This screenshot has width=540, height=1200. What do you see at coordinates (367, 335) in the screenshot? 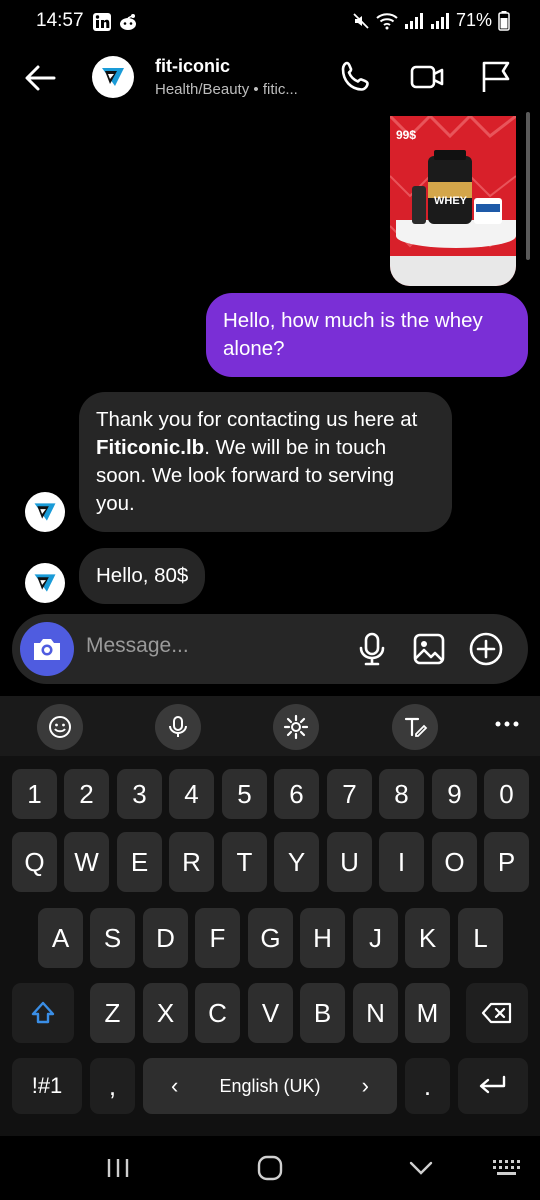
I see `outgoing-message: Hello, how much is the whey alone?` at bounding box center [367, 335].